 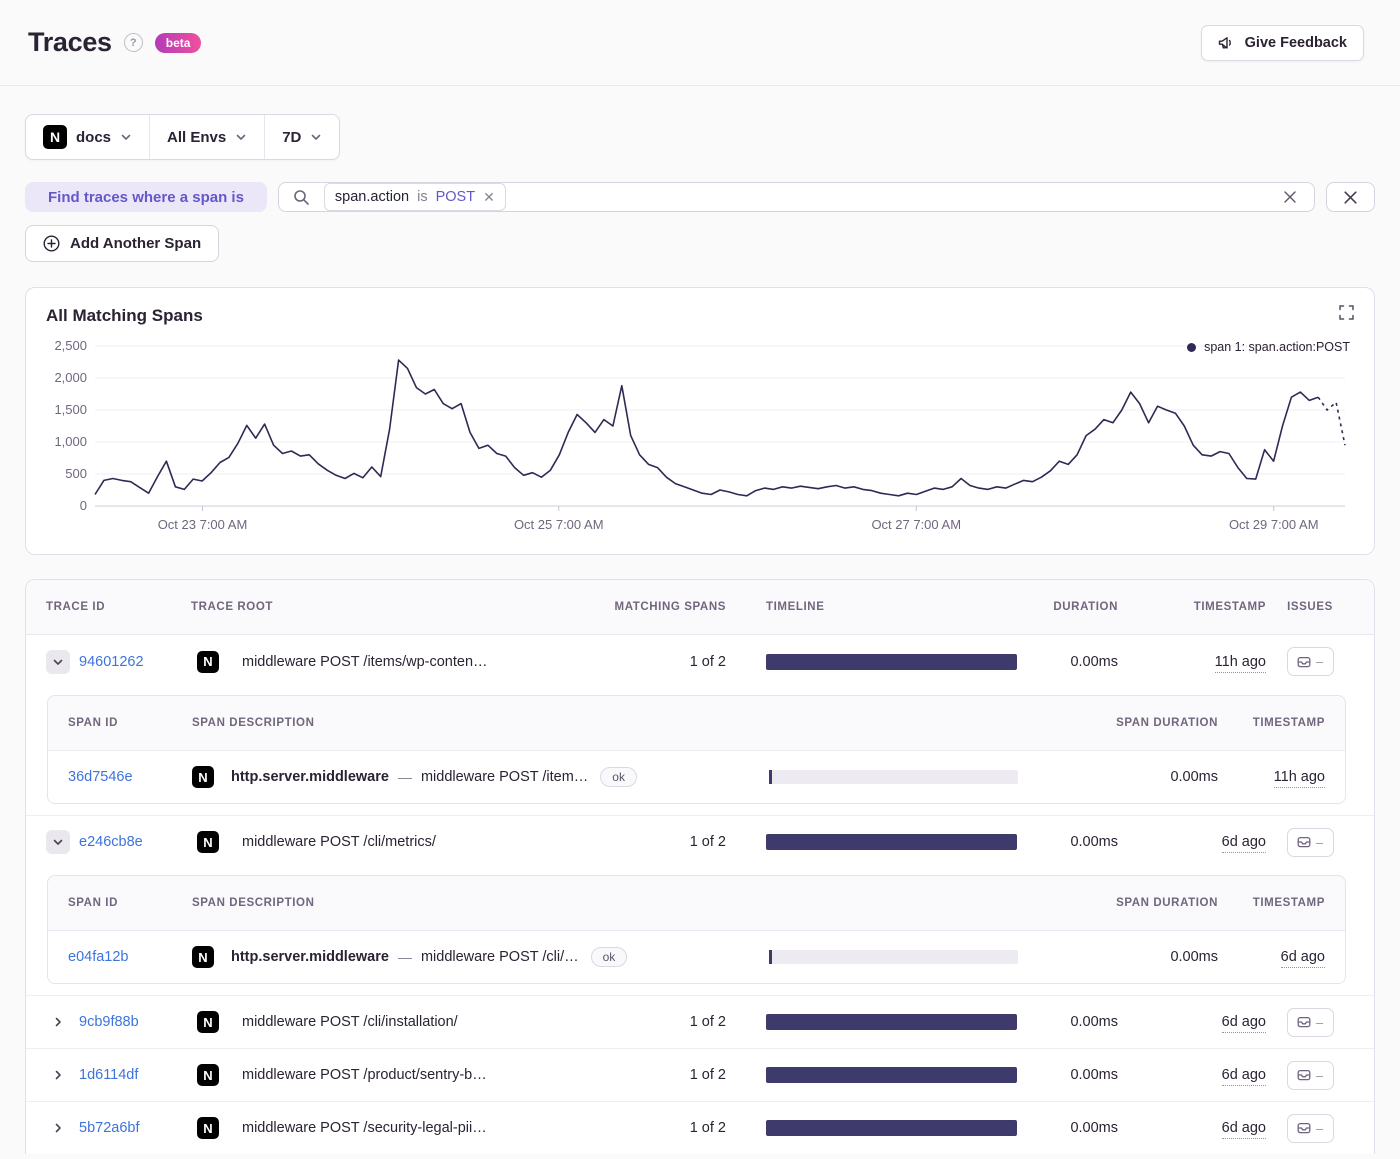 What do you see at coordinates (893, 957) in the screenshot?
I see `span-timeline-track` at bounding box center [893, 957].